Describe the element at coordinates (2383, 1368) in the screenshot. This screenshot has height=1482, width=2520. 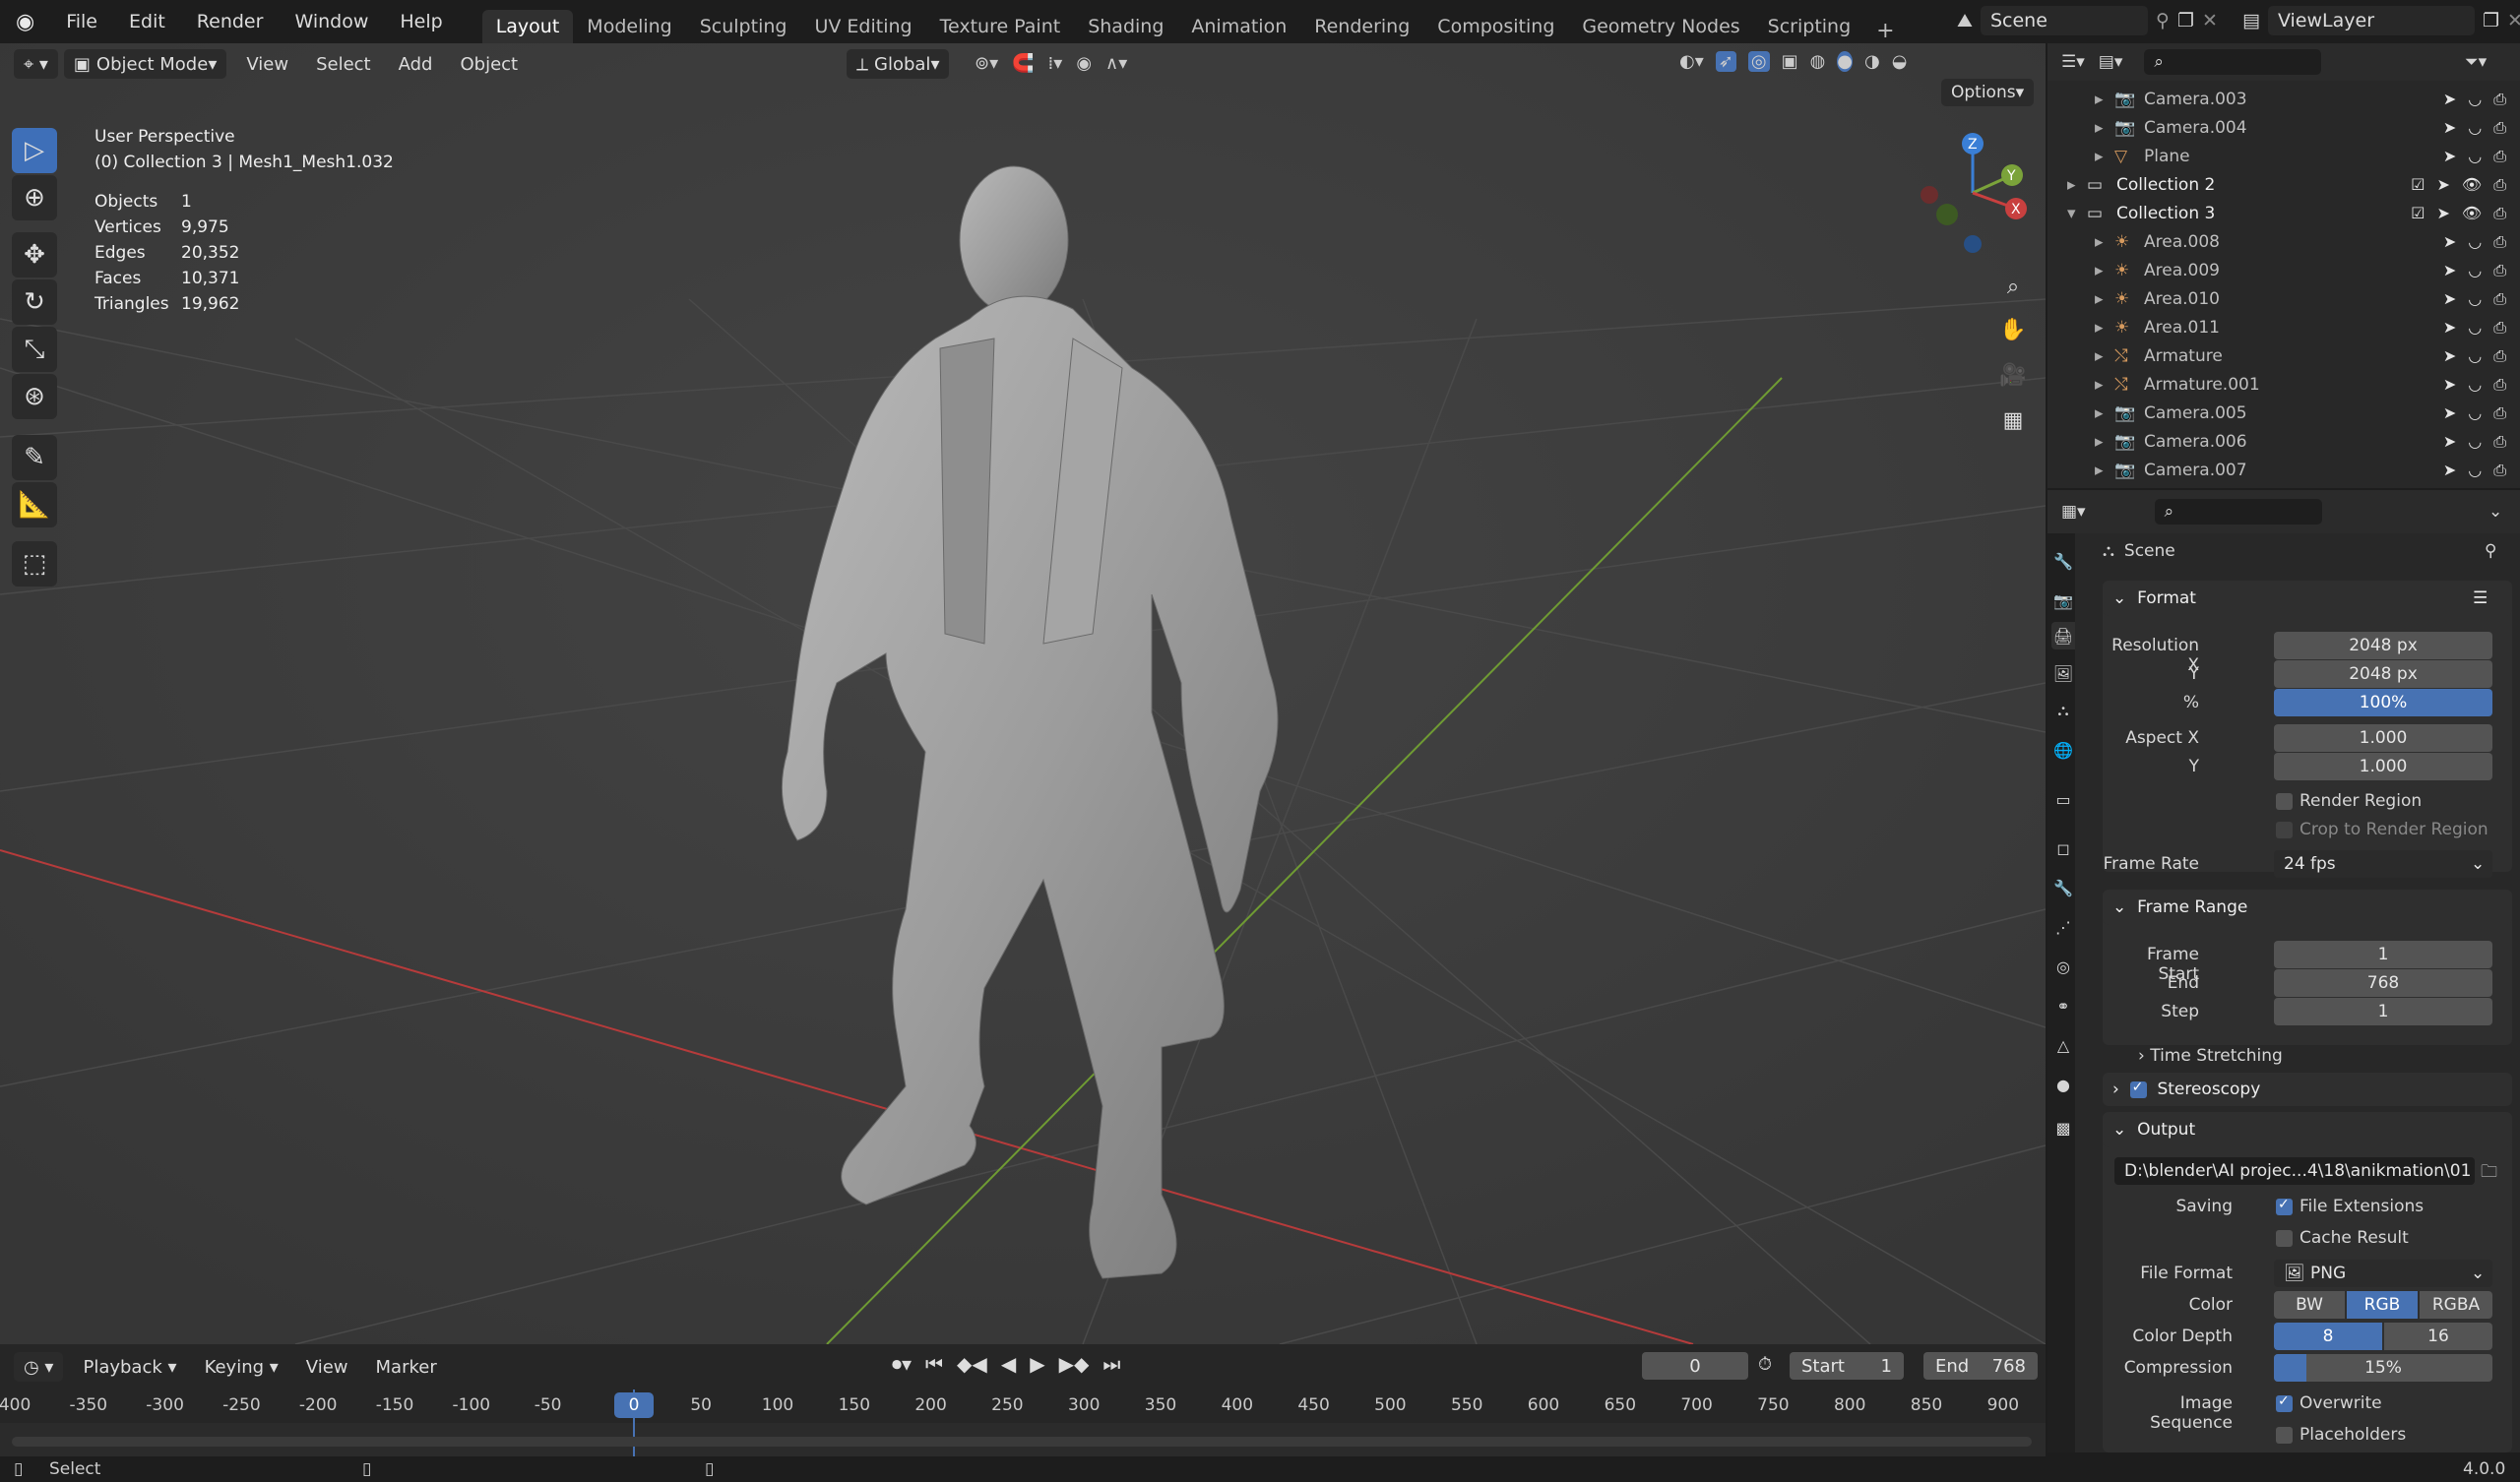
I see `compression-slider: 15%` at that location.